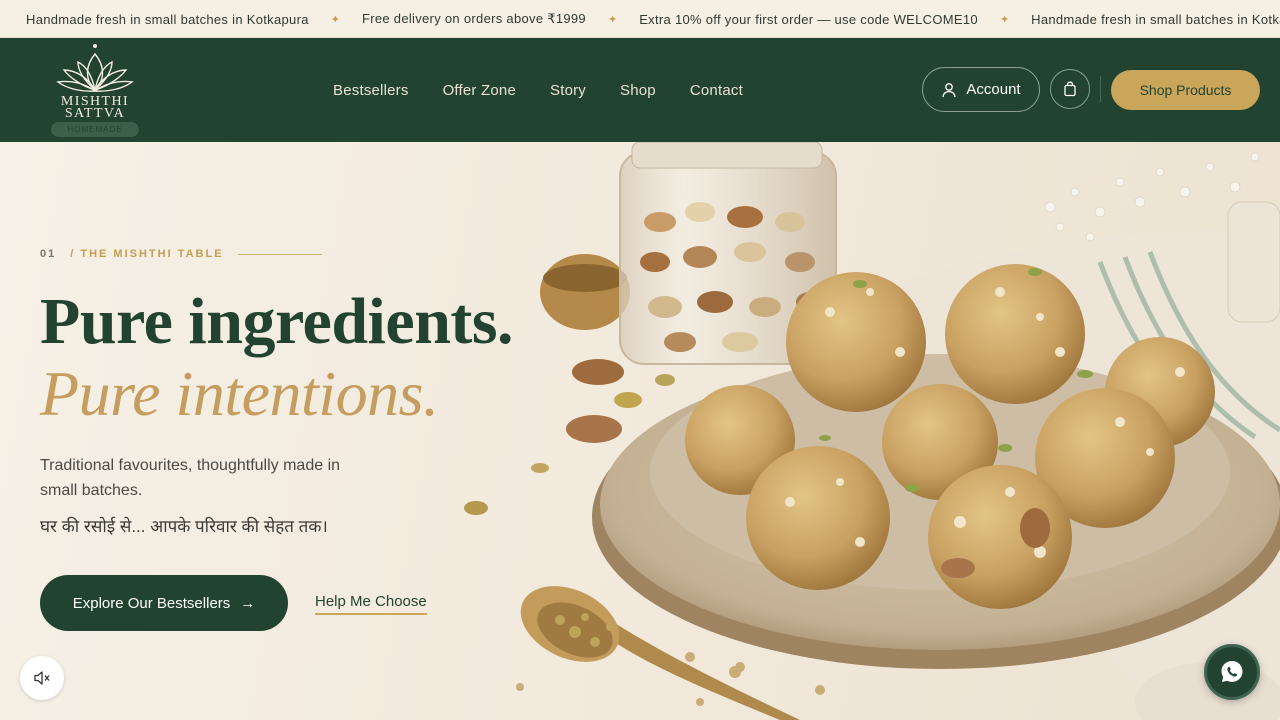 This screenshot has width=1280, height=720. I want to click on header-divider, so click(1100, 89).